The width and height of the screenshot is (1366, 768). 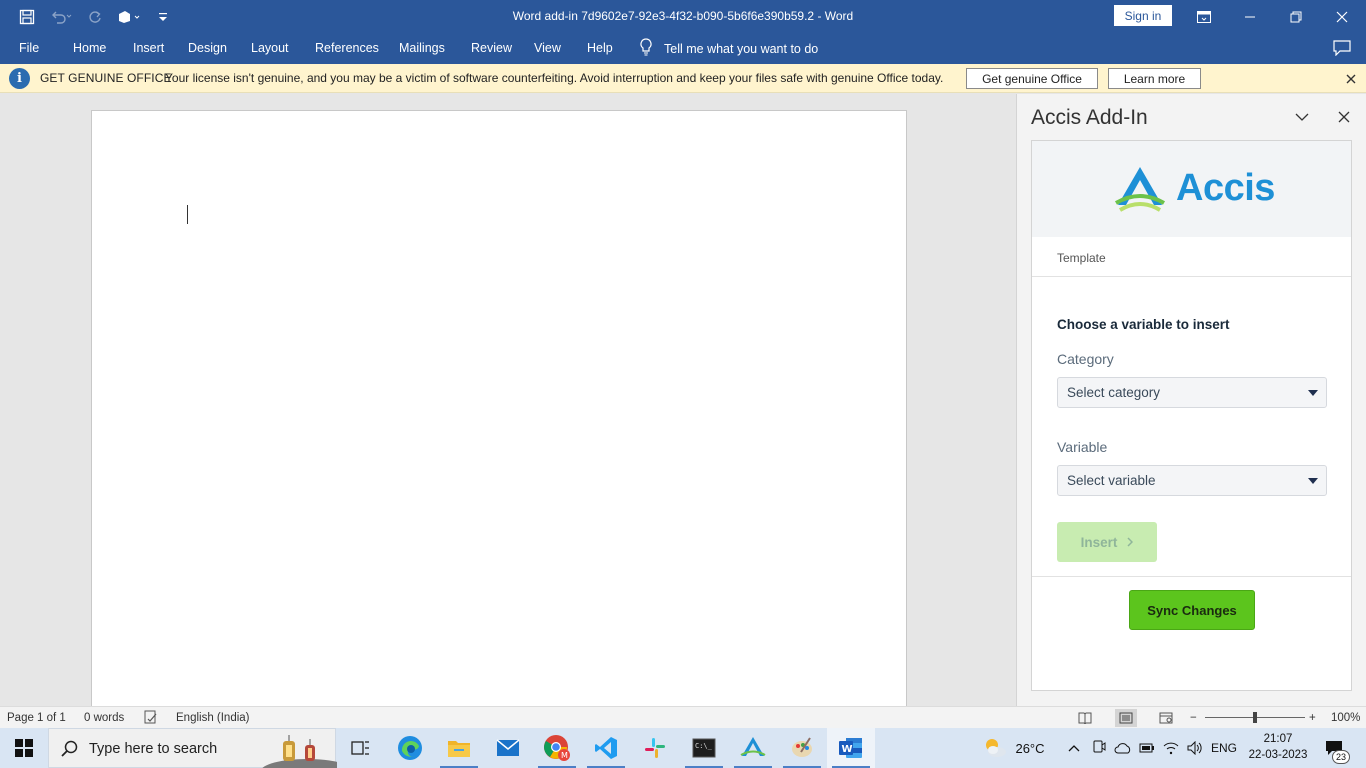 I want to click on tab-home: Home, so click(x=89, y=48).